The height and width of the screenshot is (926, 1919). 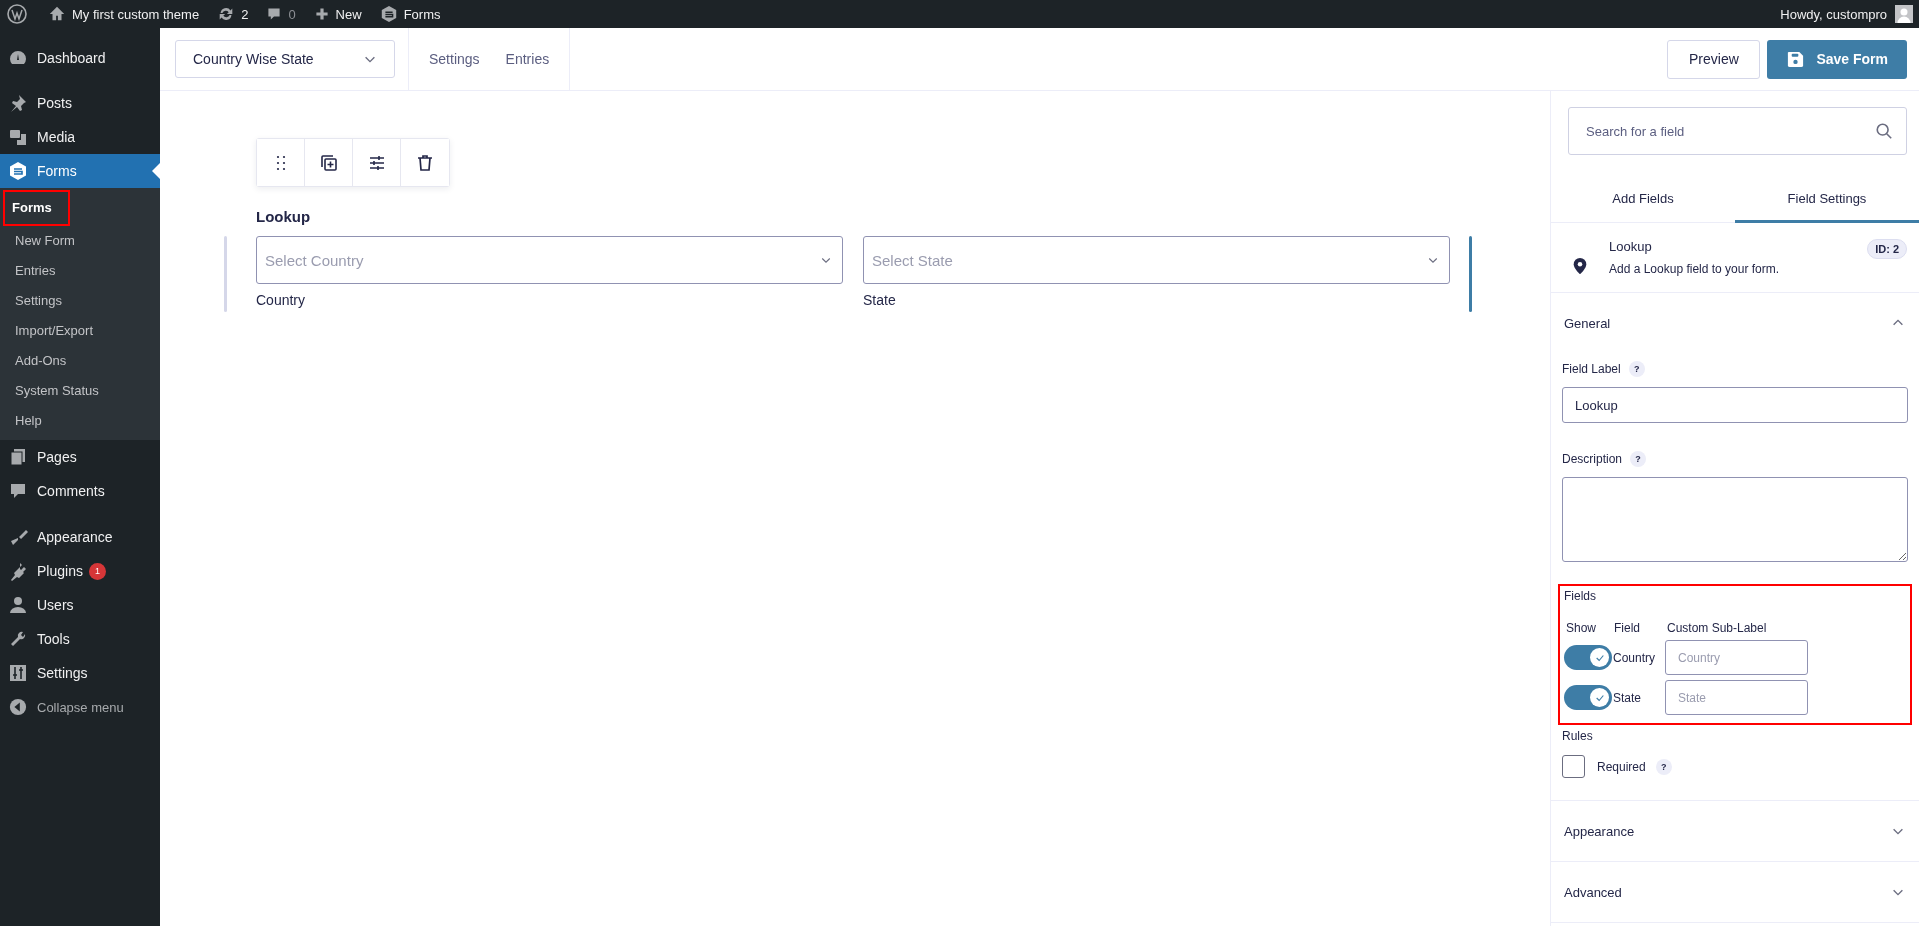 What do you see at coordinates (124, 14) in the screenshot?
I see `site-name-link: My first custom theme` at bounding box center [124, 14].